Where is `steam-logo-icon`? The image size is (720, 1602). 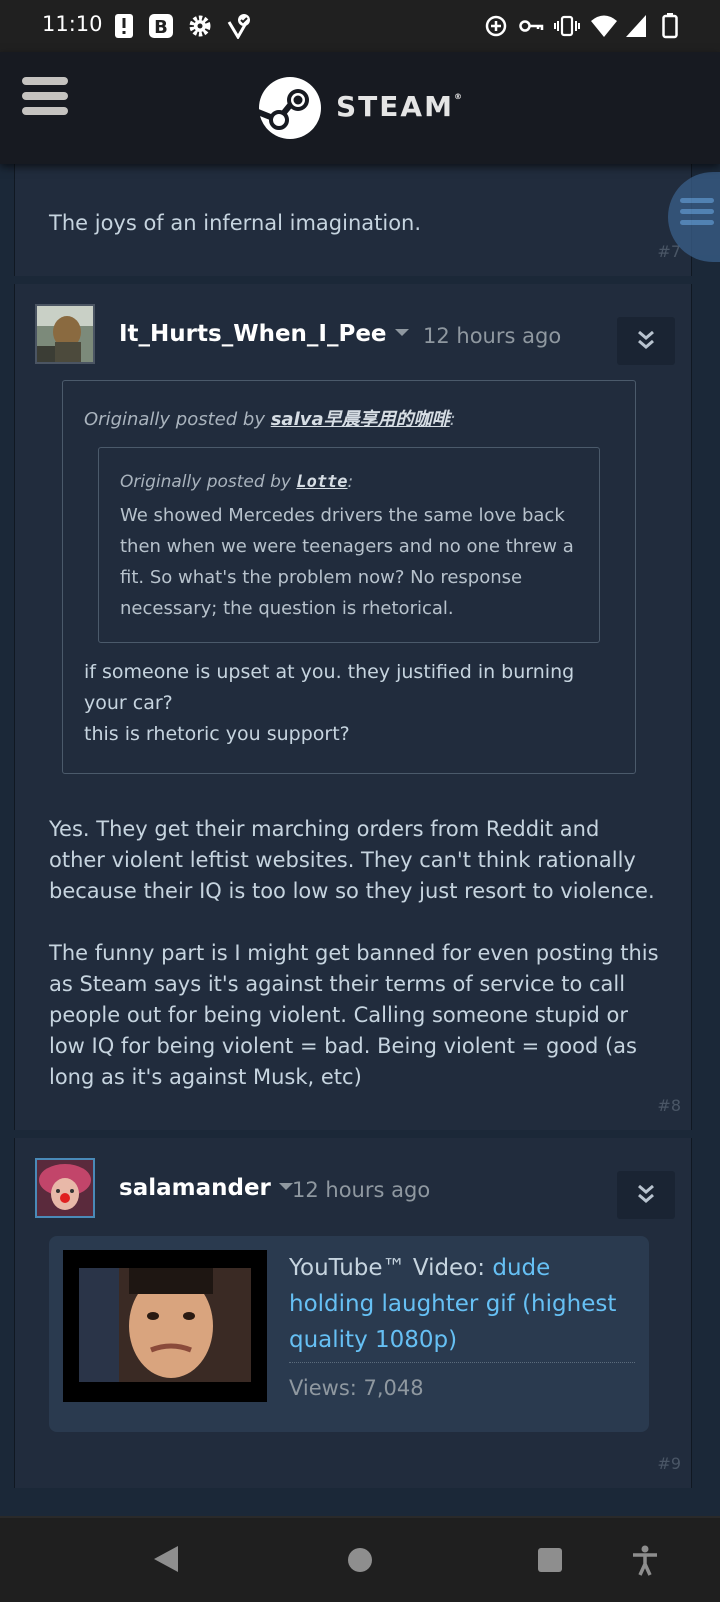 steam-logo-icon is located at coordinates (290, 108).